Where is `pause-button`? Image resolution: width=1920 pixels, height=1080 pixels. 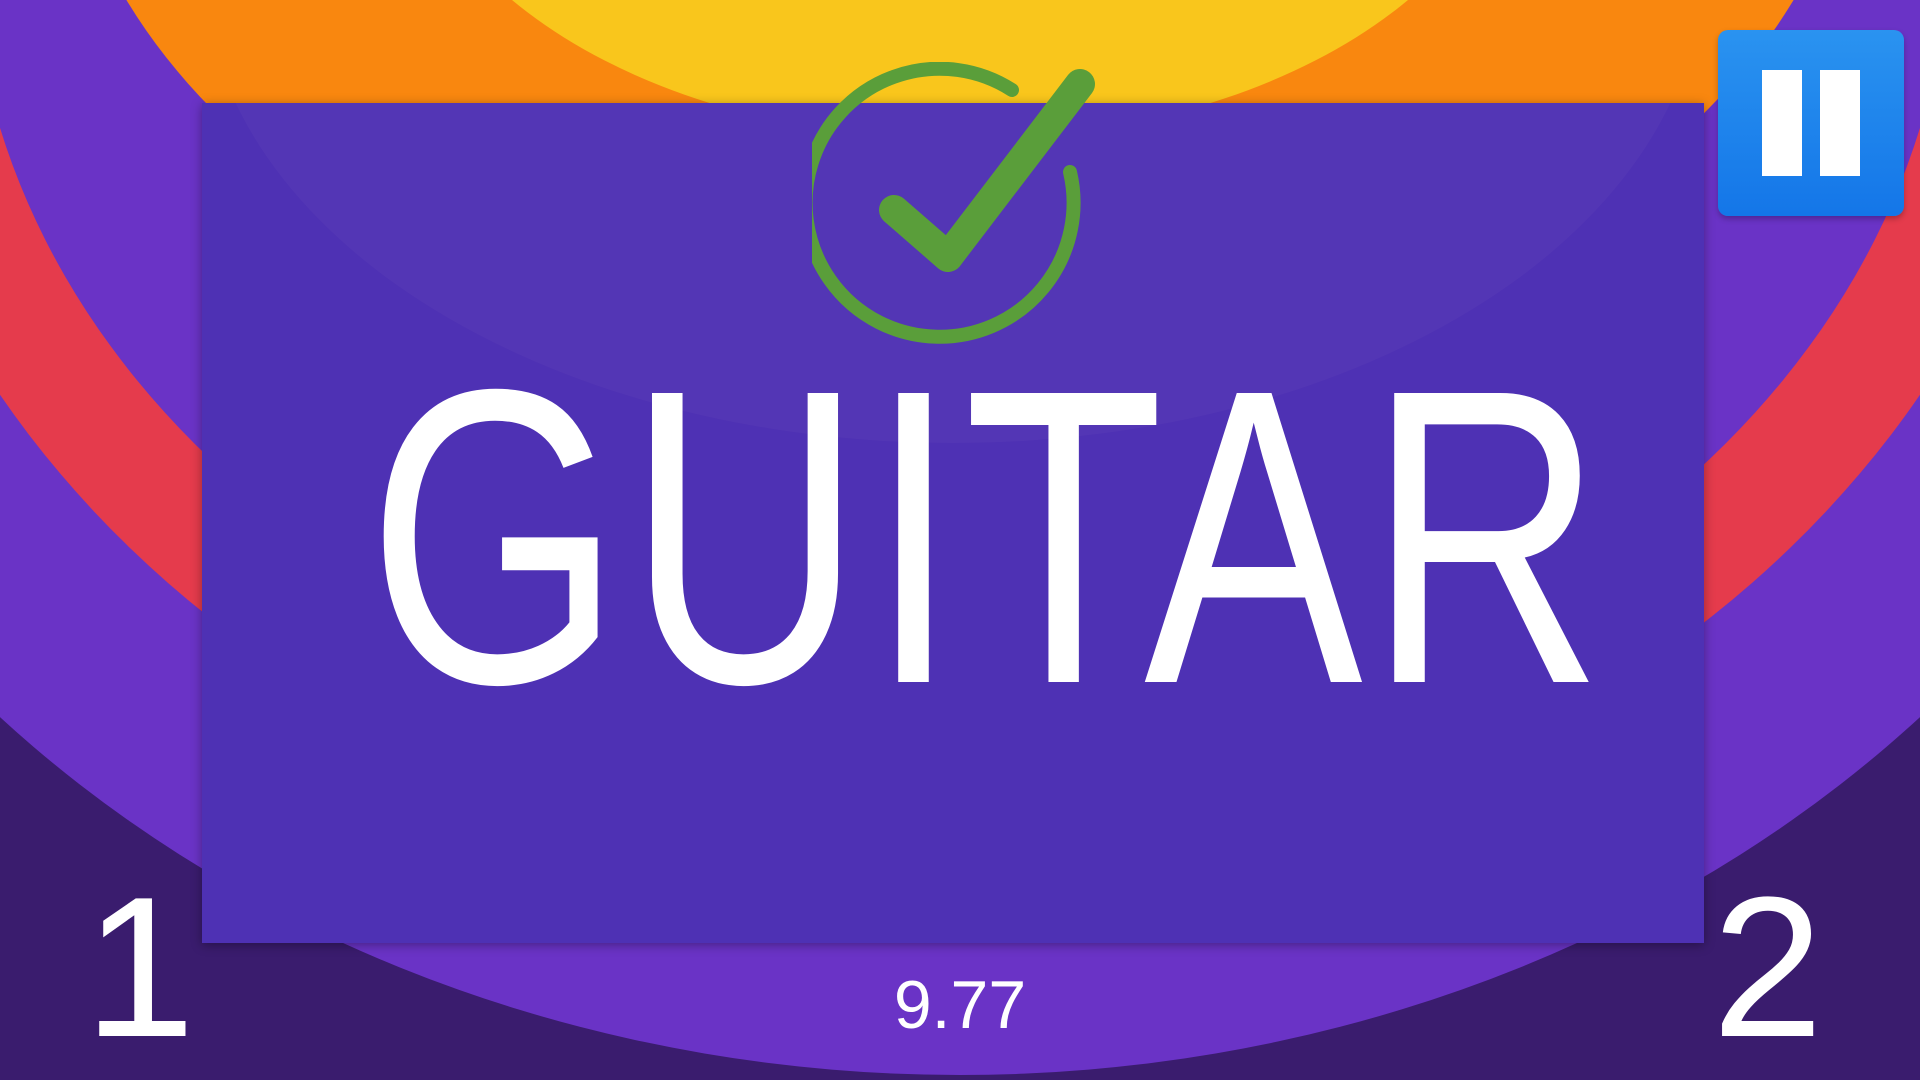
pause-button is located at coordinates (1811, 123).